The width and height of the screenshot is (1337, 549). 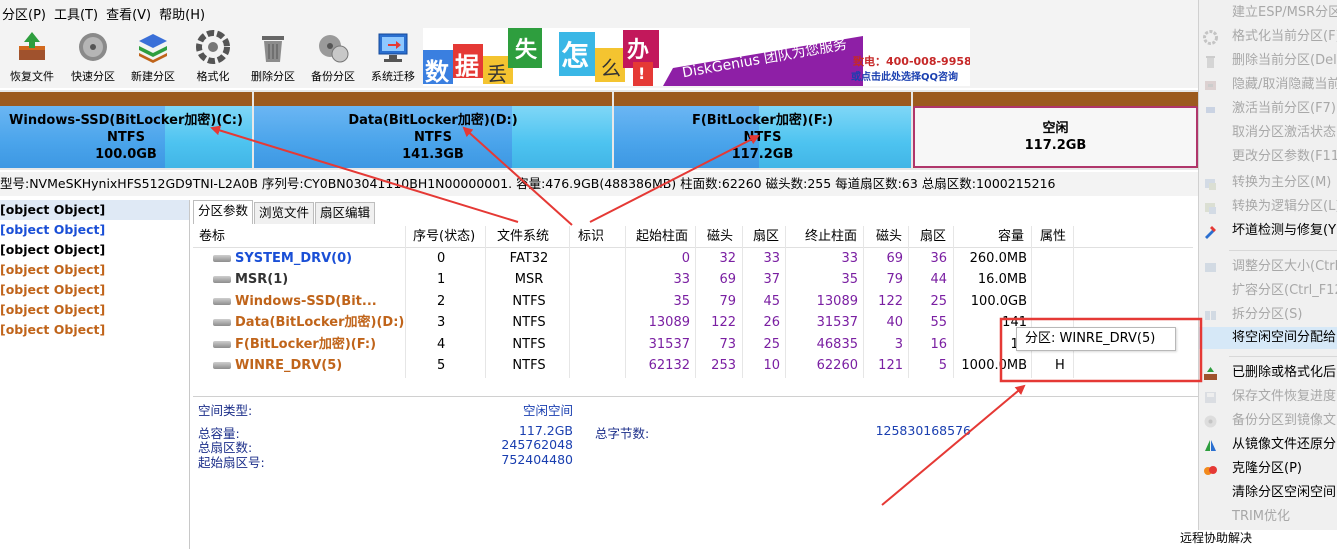 What do you see at coordinates (80, 13) in the screenshot?
I see `menu-tools: 工具(T)` at bounding box center [80, 13].